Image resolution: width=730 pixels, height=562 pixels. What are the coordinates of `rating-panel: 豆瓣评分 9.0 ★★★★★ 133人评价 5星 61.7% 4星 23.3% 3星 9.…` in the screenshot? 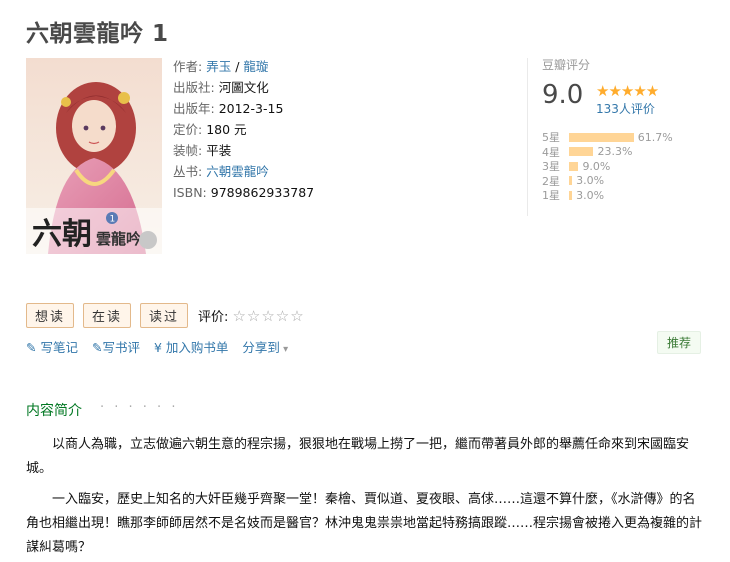 It's located at (607, 129).